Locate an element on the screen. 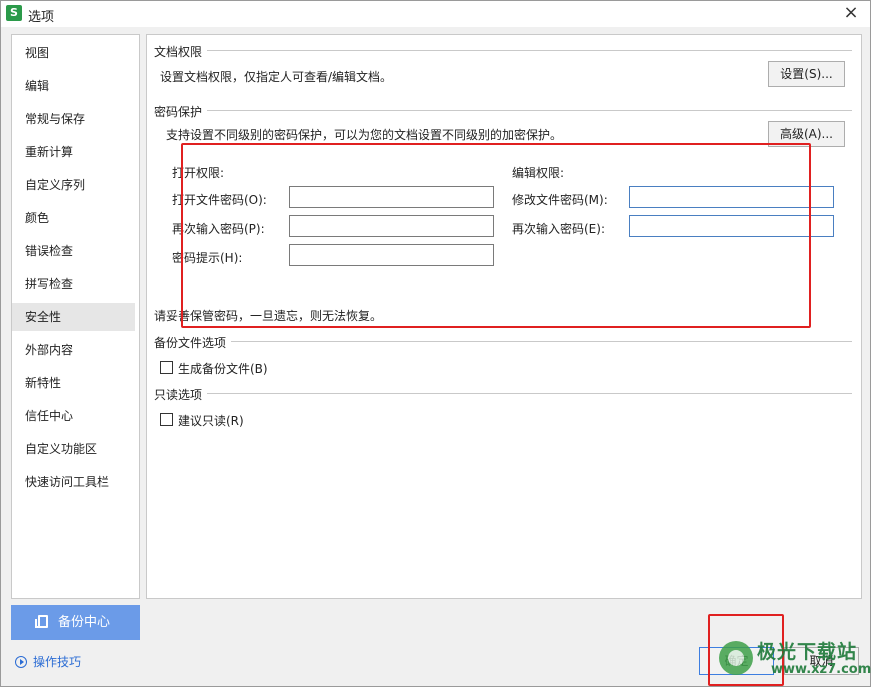 This screenshot has height=687, width=871. generate-backup-checkbox is located at coordinates (166, 367).